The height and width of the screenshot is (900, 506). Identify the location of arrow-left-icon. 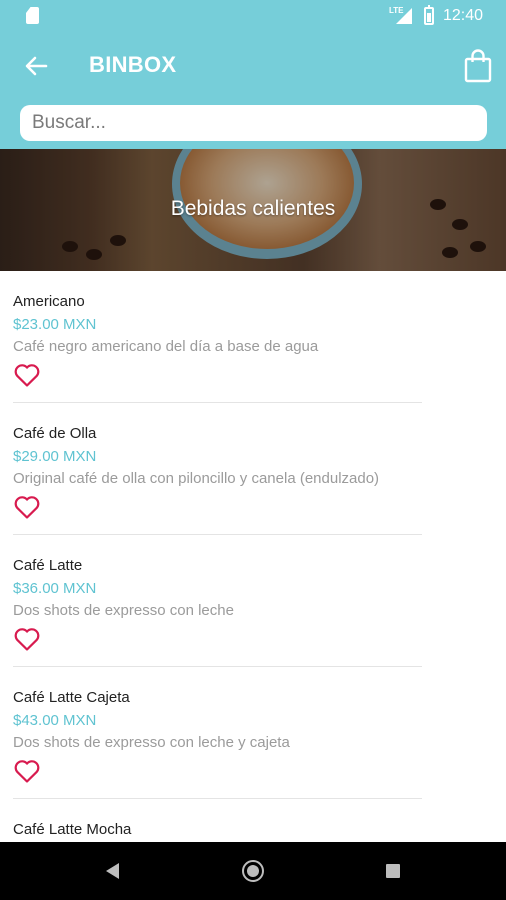
(36, 66).